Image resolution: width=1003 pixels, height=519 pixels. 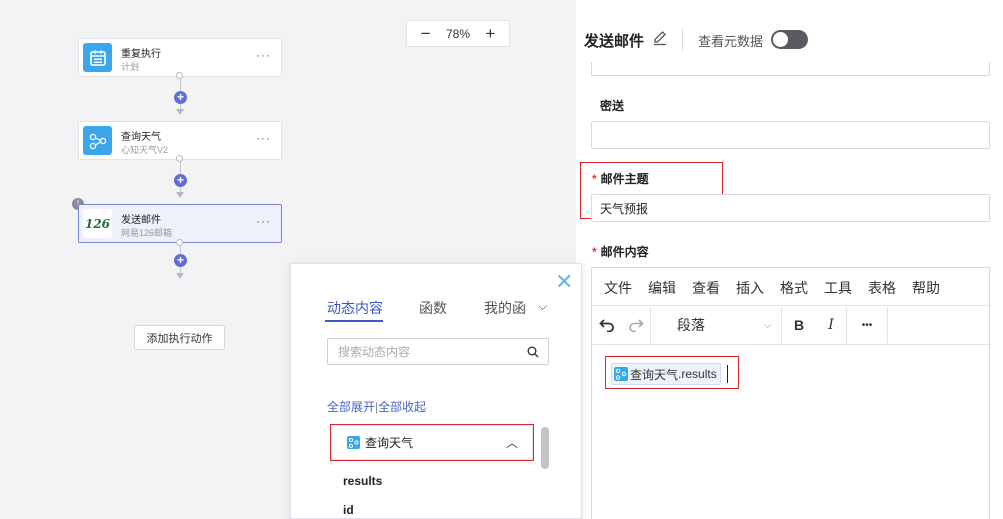 I want to click on paragraph-select: 段落 ⌵, so click(x=716, y=325).